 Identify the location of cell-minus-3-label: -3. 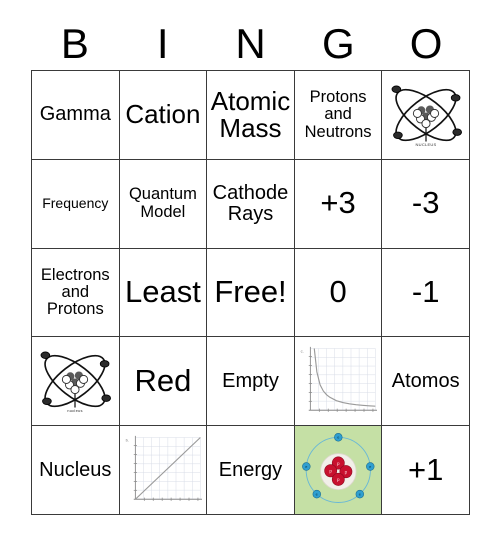
(425, 203).